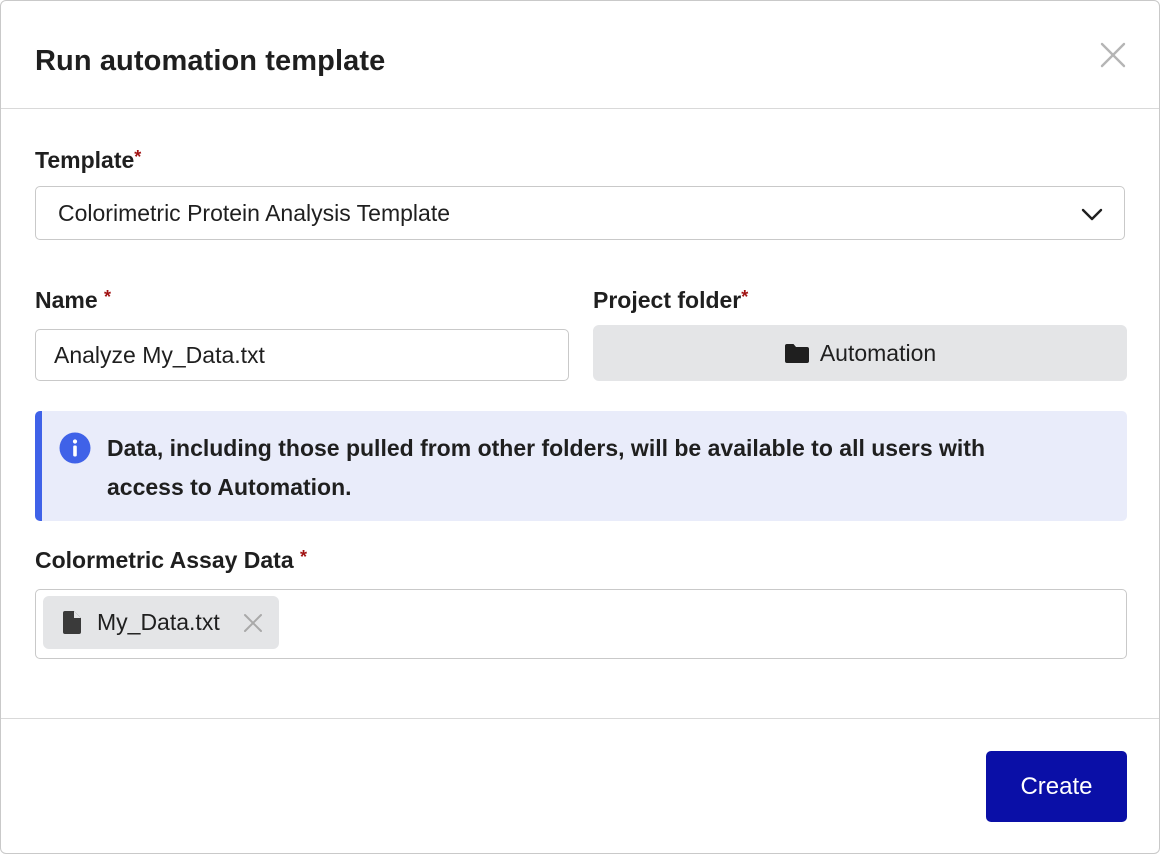 The image size is (1160, 854). I want to click on template-label-text: Template, so click(85, 160).